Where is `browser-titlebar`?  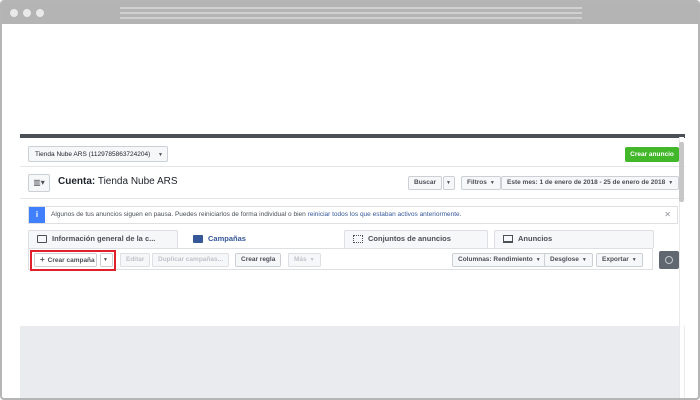
browser-titlebar is located at coordinates (350, 13).